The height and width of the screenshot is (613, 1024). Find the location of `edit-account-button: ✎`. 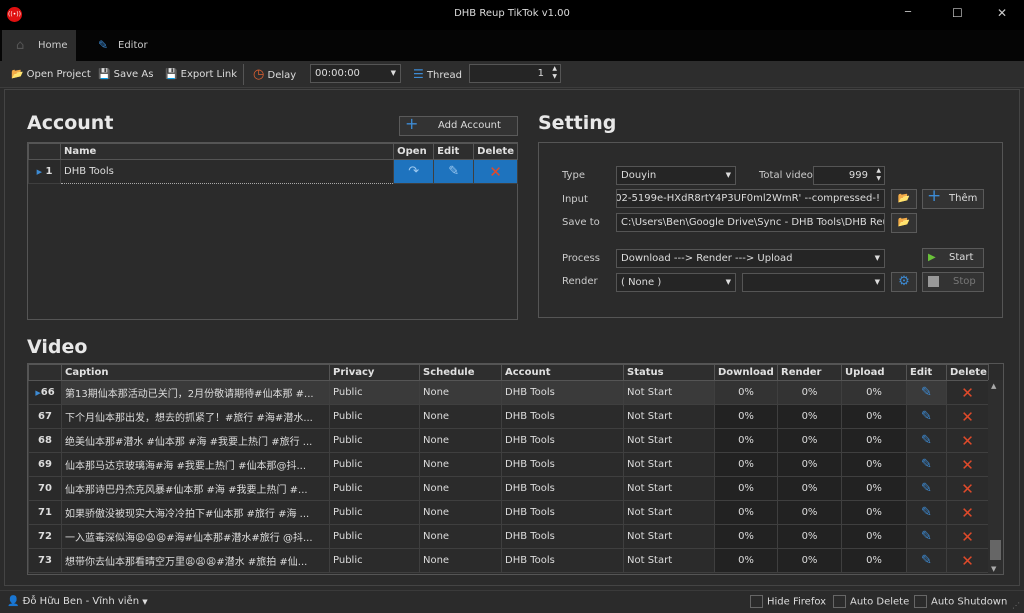

edit-account-button: ✎ is located at coordinates (454, 171).